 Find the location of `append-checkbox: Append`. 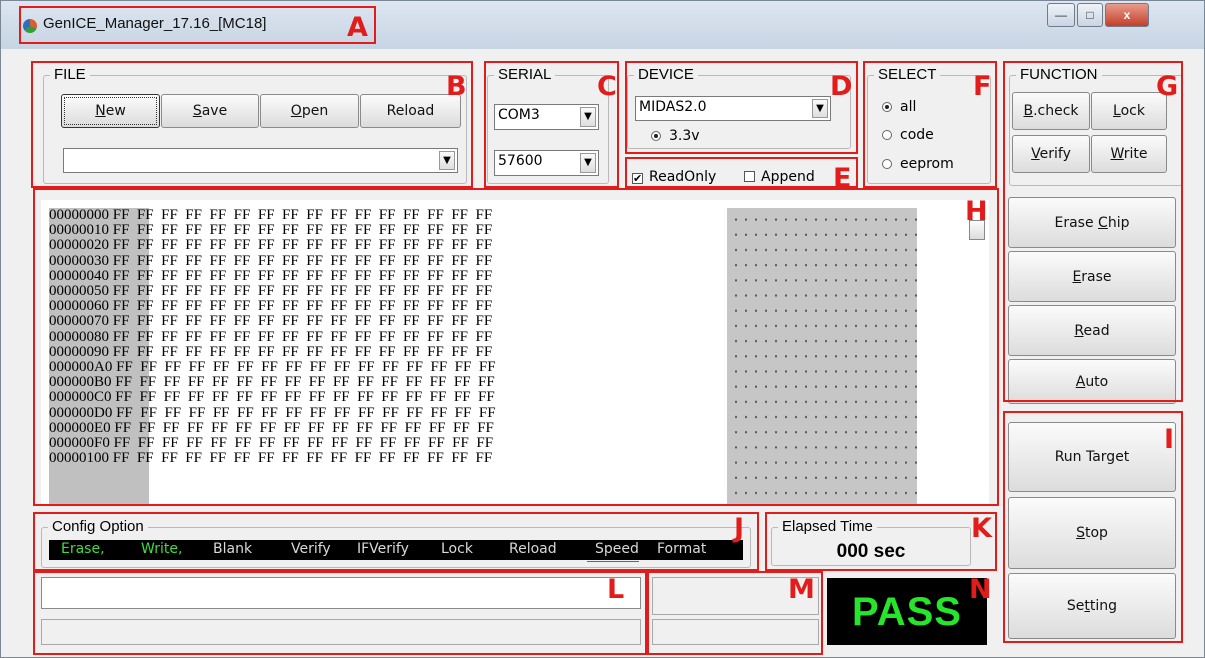

append-checkbox: Append is located at coordinates (779, 177).